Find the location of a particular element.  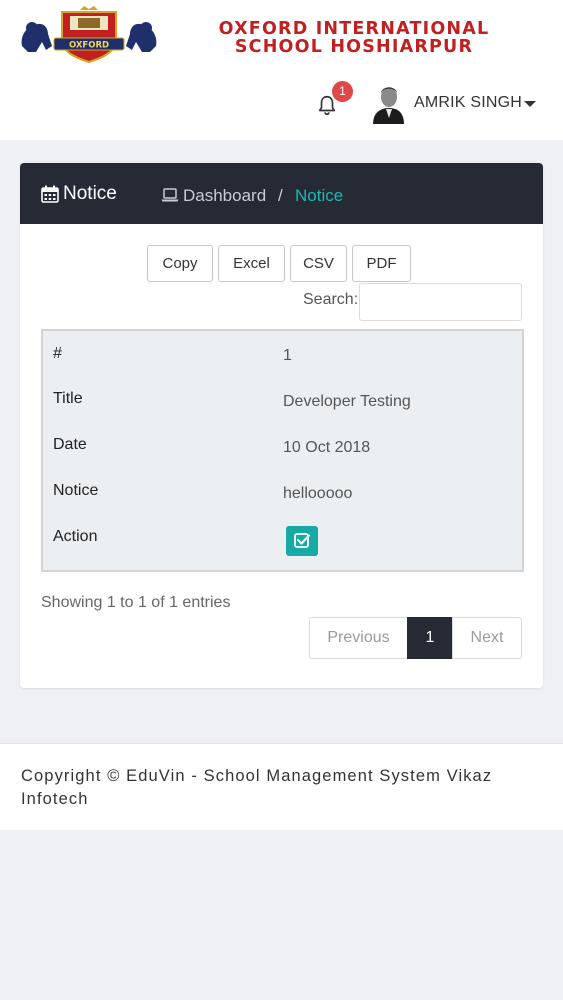

school-name-line2: SCHOOL HOSHIARPUR is located at coordinates (354, 47).